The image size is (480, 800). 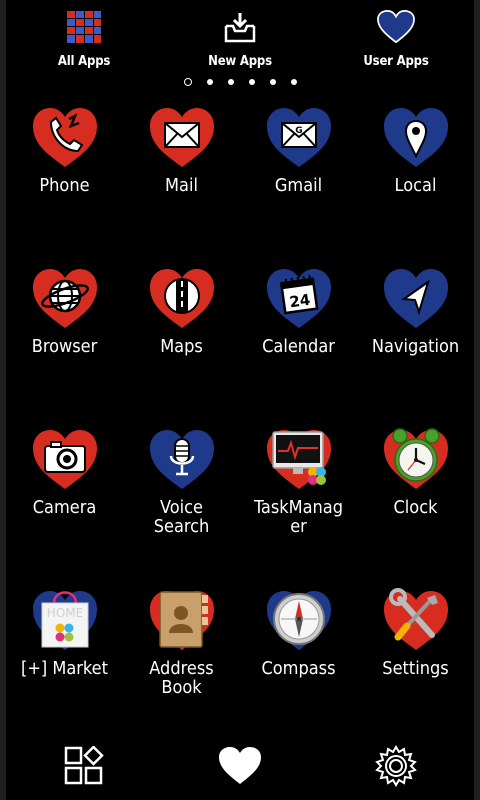 I want to click on app-label: Calendar, so click(x=298, y=346).